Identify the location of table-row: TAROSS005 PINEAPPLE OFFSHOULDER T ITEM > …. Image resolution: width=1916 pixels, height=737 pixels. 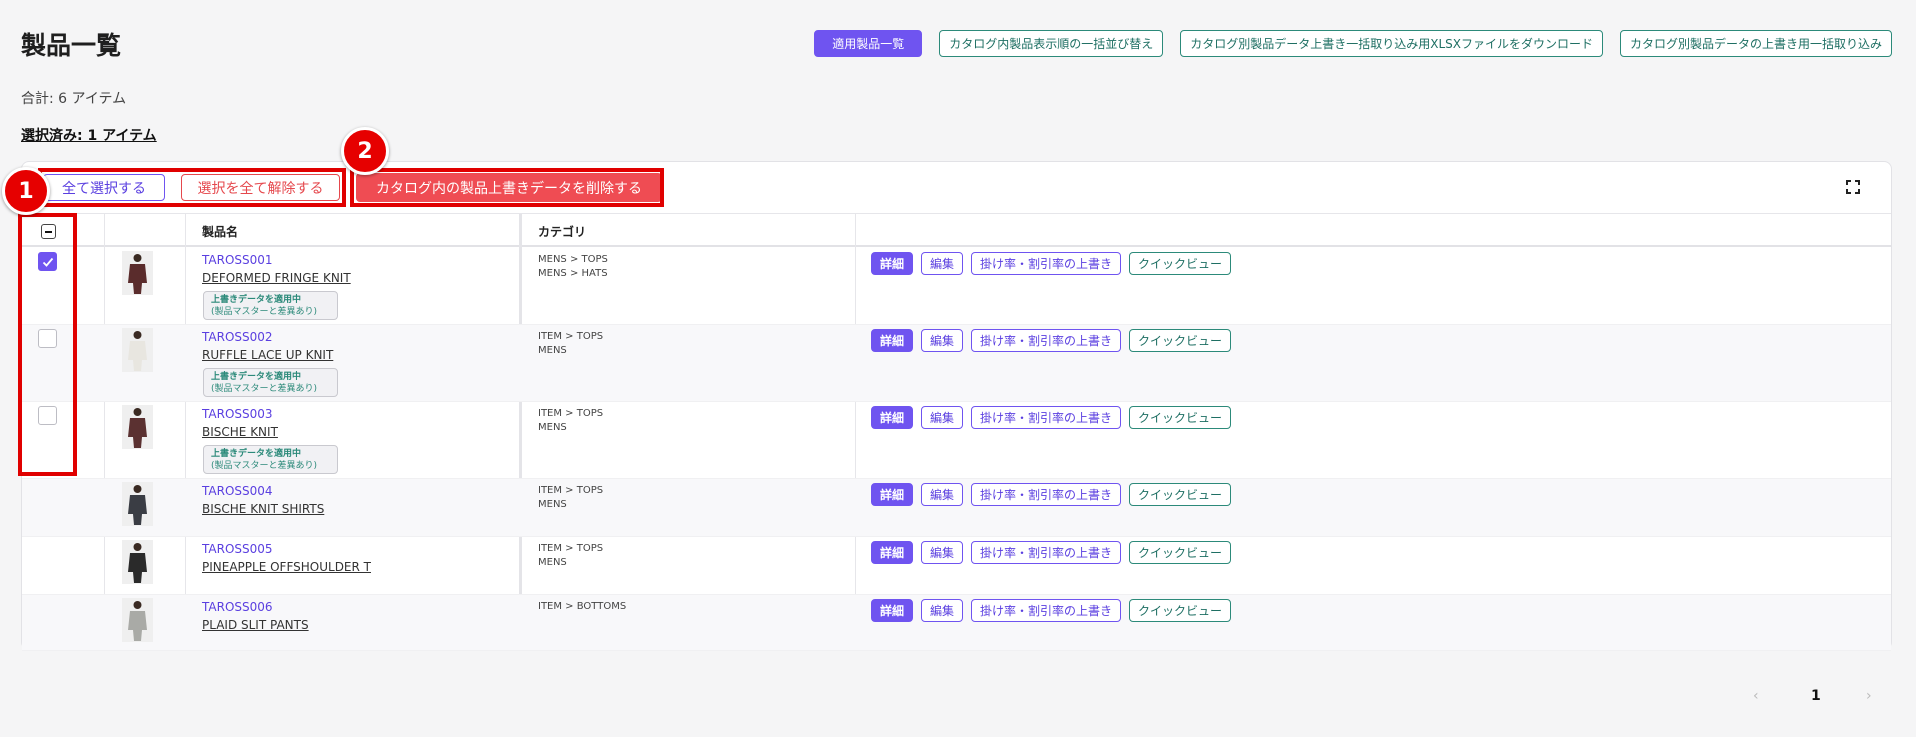
(956, 566).